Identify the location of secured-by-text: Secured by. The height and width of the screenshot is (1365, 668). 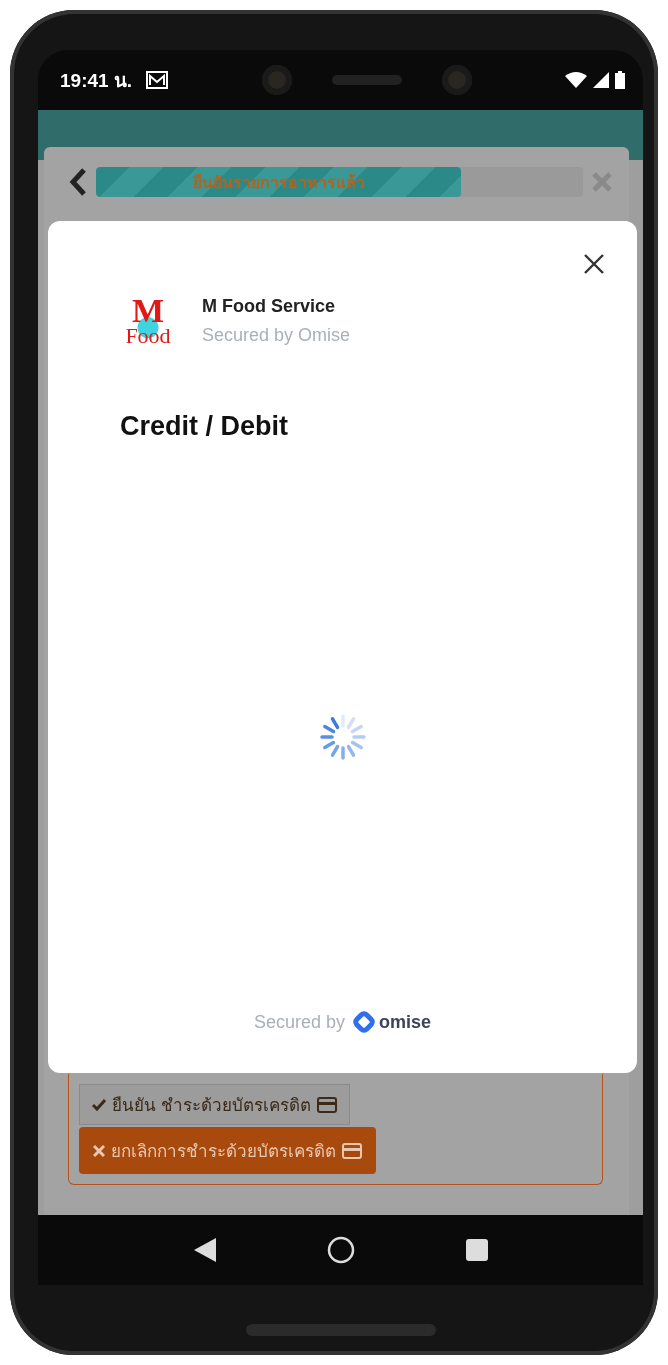
(299, 1022).